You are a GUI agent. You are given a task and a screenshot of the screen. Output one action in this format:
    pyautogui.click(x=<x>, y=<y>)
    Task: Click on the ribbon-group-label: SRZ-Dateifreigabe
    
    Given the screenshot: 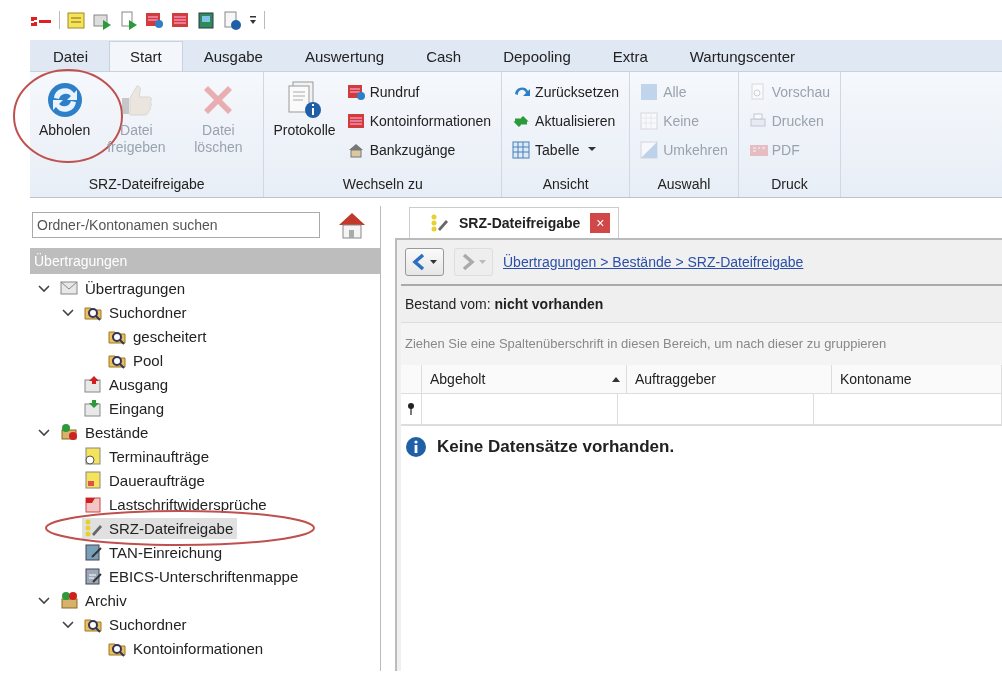 What is the action you would take?
    pyautogui.click(x=146, y=184)
    